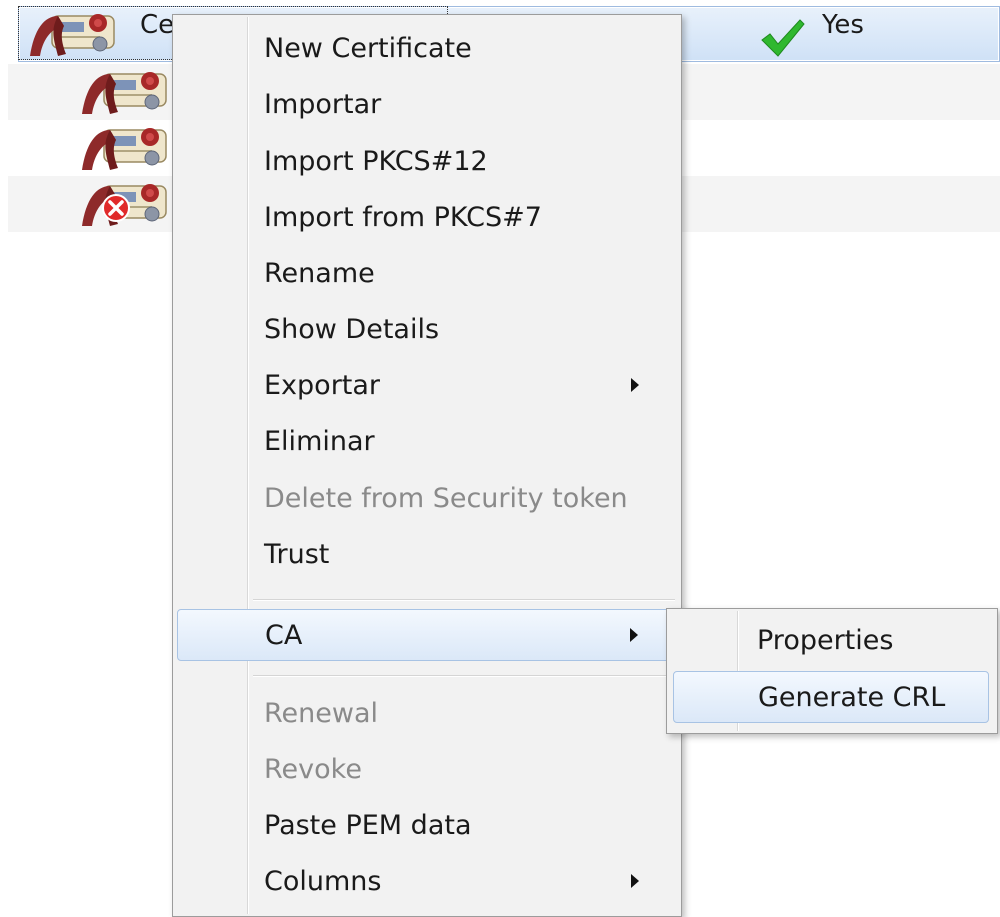 Image resolution: width=1000 pixels, height=917 pixels. What do you see at coordinates (843, 25) in the screenshot?
I see `trusted-value: Yes` at bounding box center [843, 25].